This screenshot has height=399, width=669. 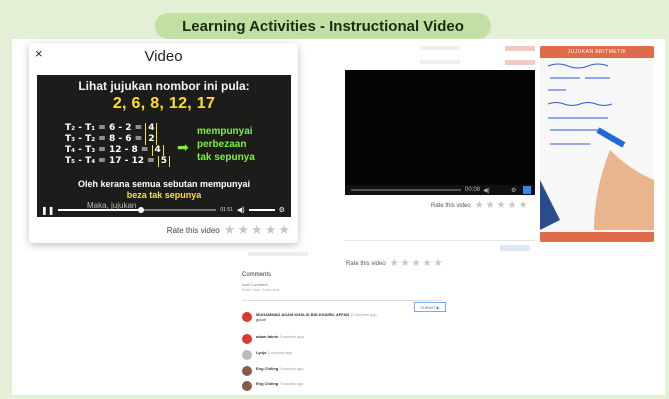 What do you see at coordinates (261, 319) in the screenshot?
I see `comment-text: good!` at bounding box center [261, 319].